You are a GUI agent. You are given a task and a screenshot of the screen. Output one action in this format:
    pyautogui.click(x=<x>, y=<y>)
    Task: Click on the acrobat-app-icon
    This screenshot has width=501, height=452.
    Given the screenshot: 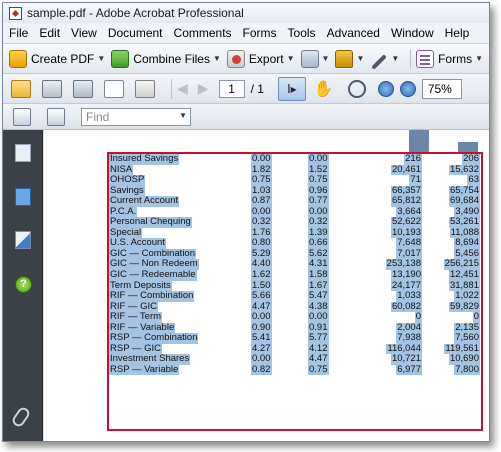 What is the action you would take?
    pyautogui.click(x=15, y=13)
    